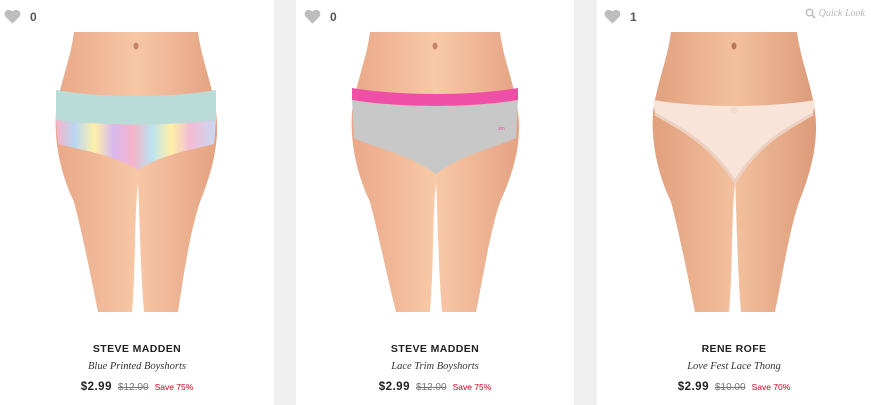 This screenshot has width=871, height=405. Describe the element at coordinates (771, 387) in the screenshot. I see `savings-label: Save 70%` at that location.